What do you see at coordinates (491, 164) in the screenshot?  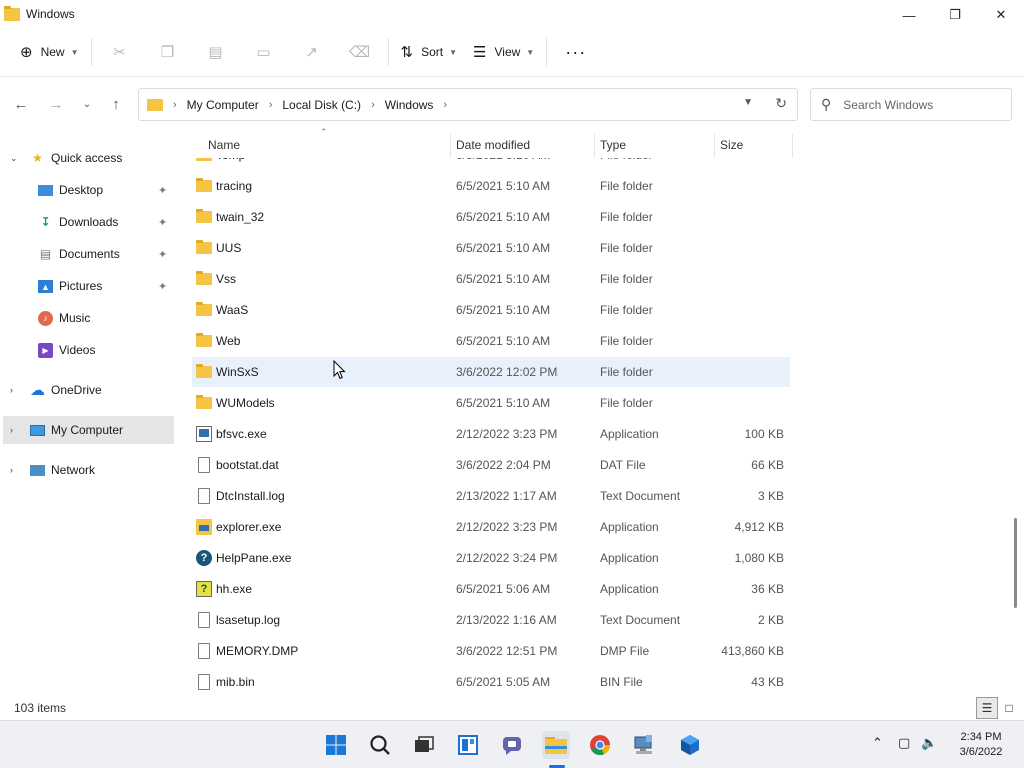 I see `file-row: Temp 6/5/2021 5:10 AM File folder` at bounding box center [491, 164].